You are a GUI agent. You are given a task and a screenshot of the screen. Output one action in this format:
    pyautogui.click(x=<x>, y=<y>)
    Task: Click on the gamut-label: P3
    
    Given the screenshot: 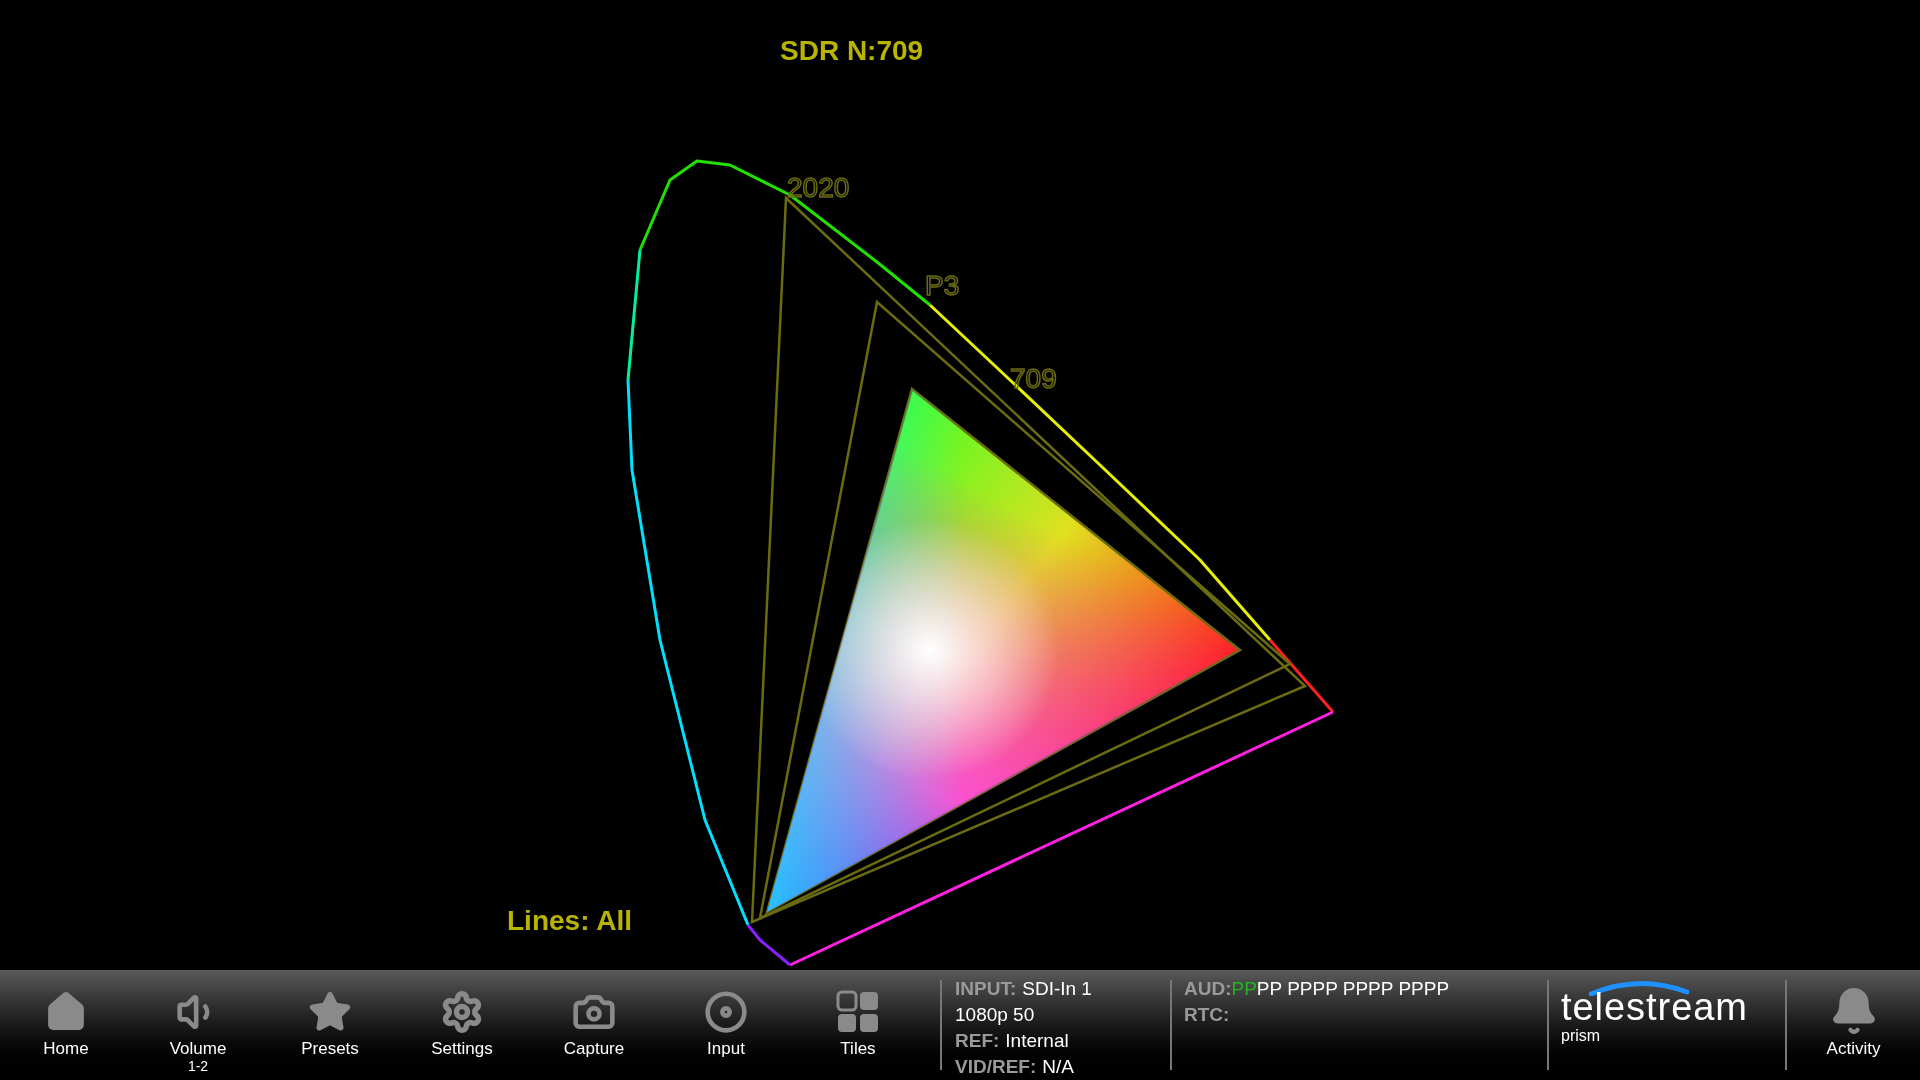 What is the action you would take?
    pyautogui.click(x=942, y=285)
    